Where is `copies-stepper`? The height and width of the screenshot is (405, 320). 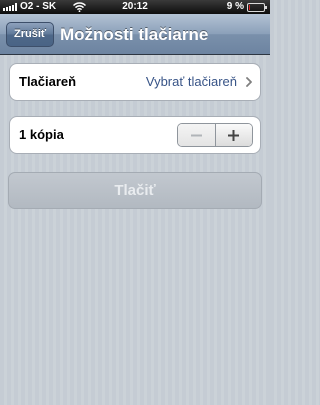 copies-stepper is located at coordinates (215, 135).